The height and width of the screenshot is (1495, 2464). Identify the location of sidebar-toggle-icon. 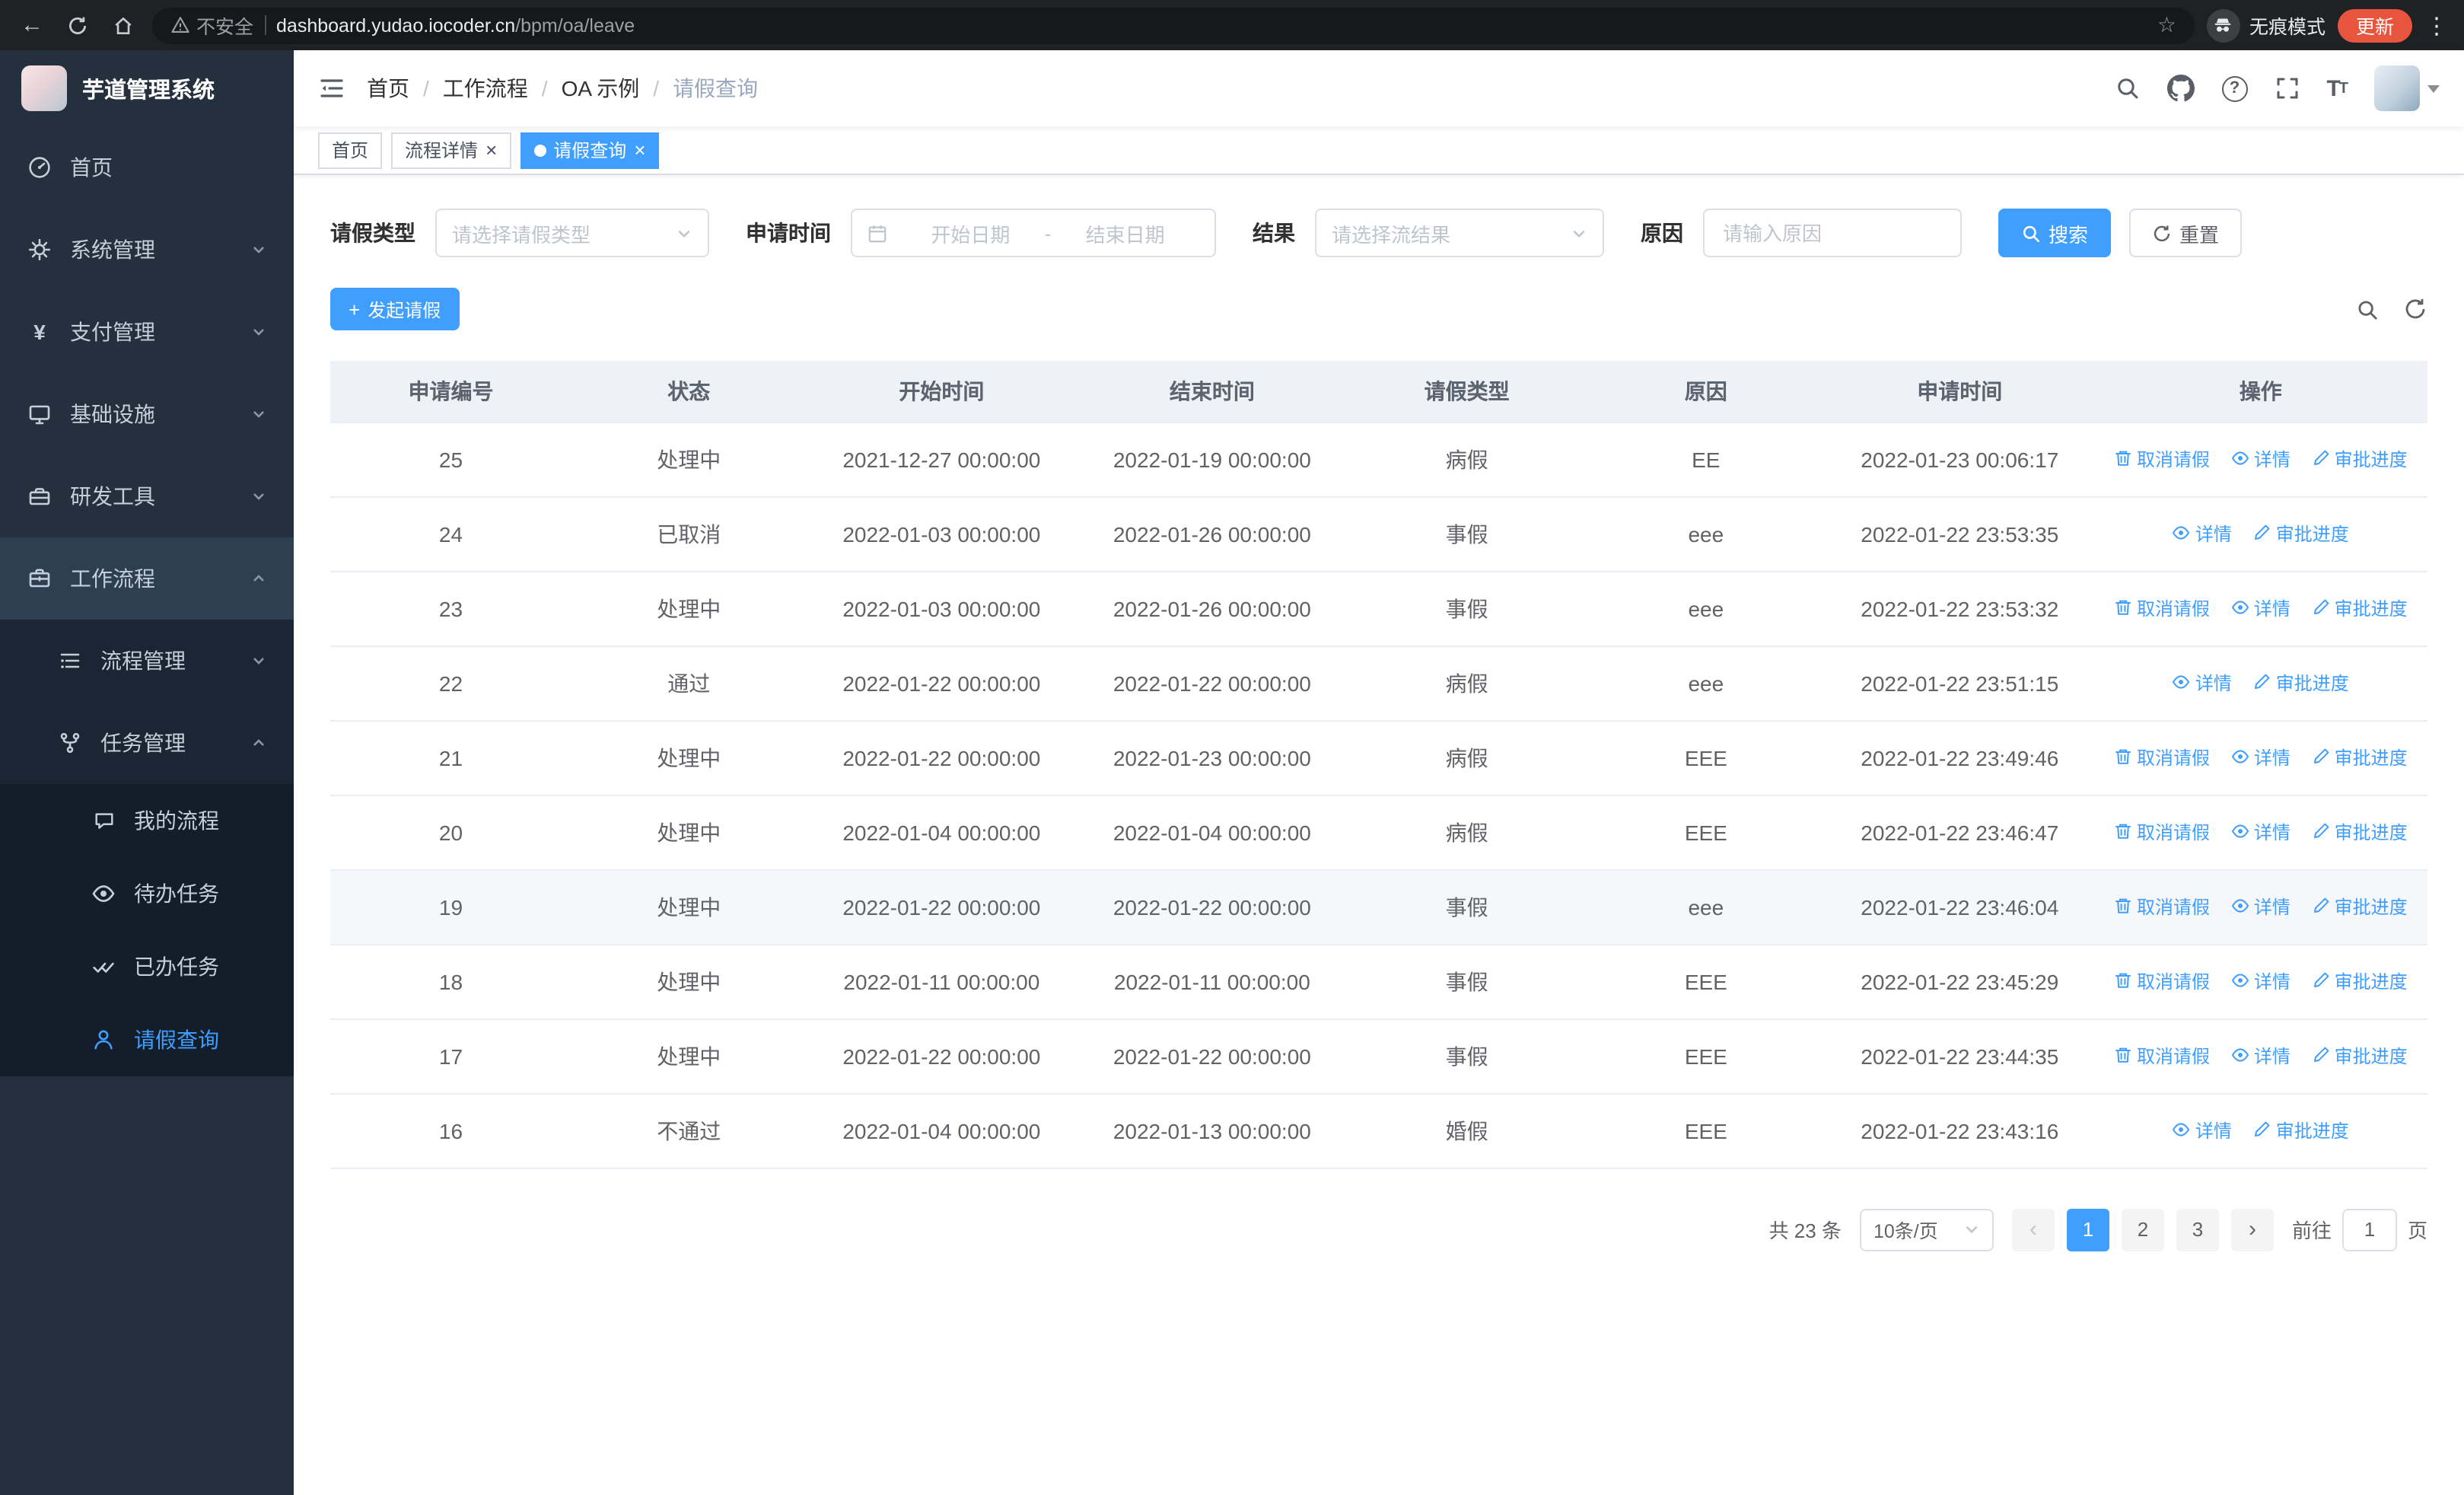
(331, 89).